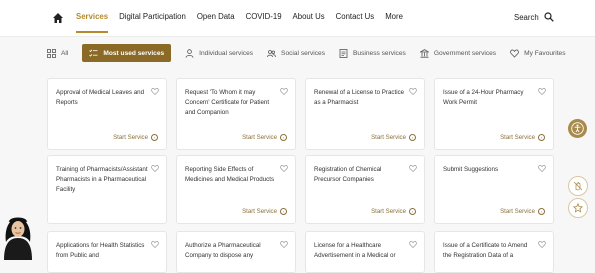  I want to click on nav-services: Services, so click(92, 22).